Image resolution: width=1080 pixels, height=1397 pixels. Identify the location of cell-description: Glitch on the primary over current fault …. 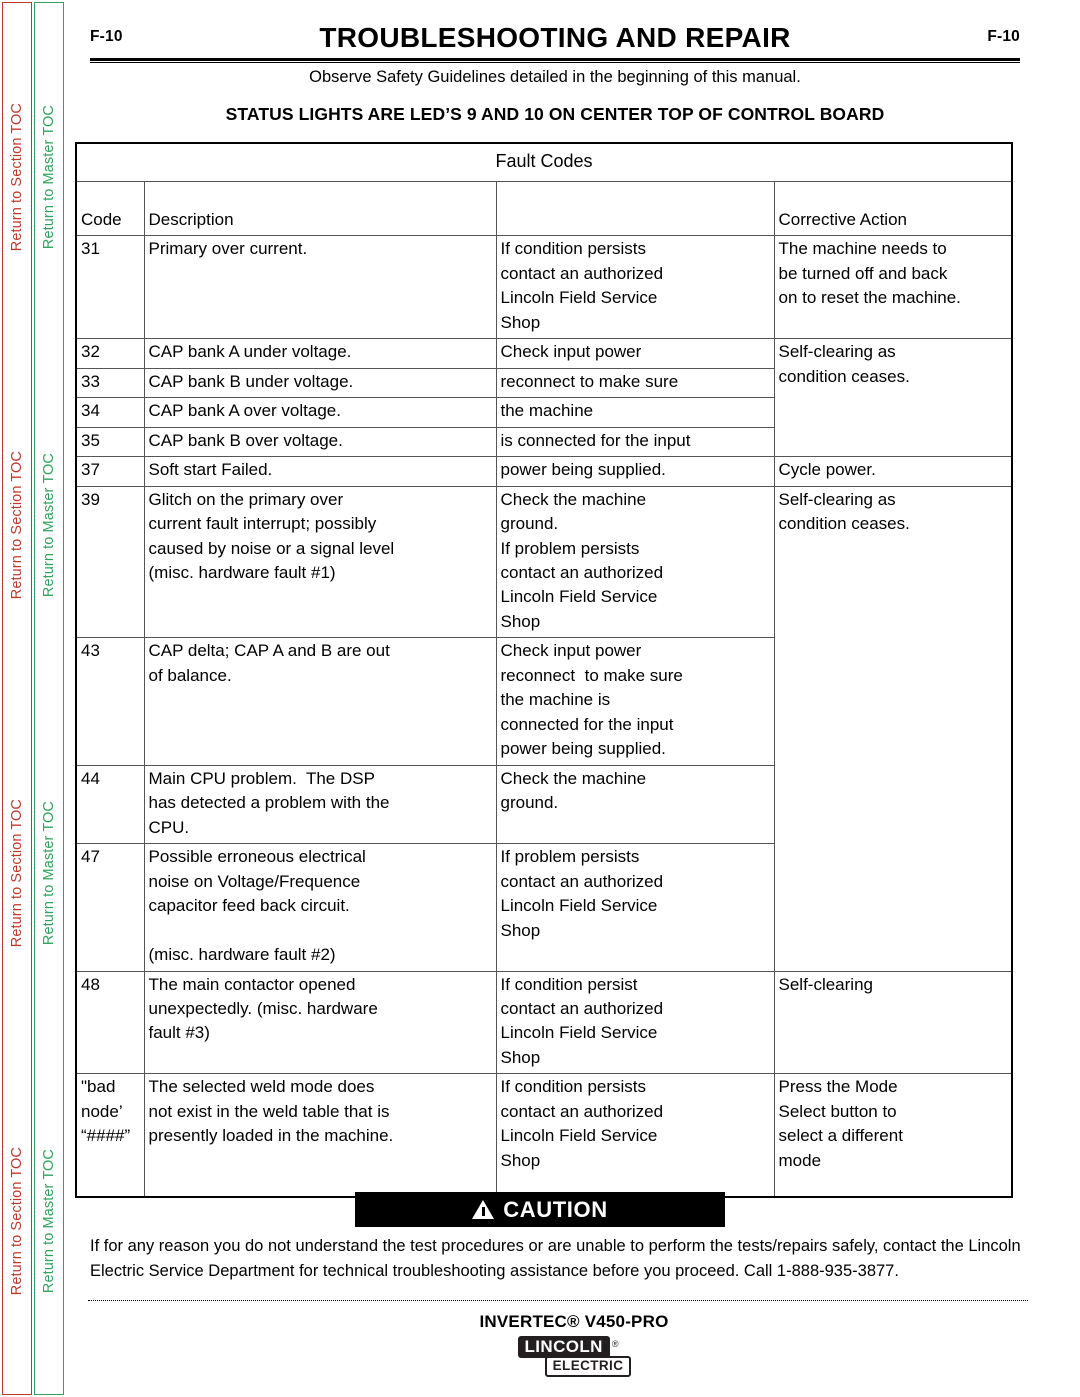
(320, 562).